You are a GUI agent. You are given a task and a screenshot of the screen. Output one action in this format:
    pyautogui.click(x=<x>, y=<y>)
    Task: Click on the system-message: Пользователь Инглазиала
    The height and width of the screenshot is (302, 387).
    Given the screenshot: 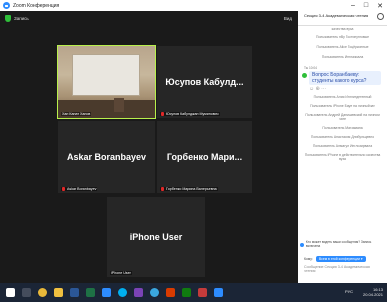 What is the action you would take?
    pyautogui.click(x=342, y=57)
    